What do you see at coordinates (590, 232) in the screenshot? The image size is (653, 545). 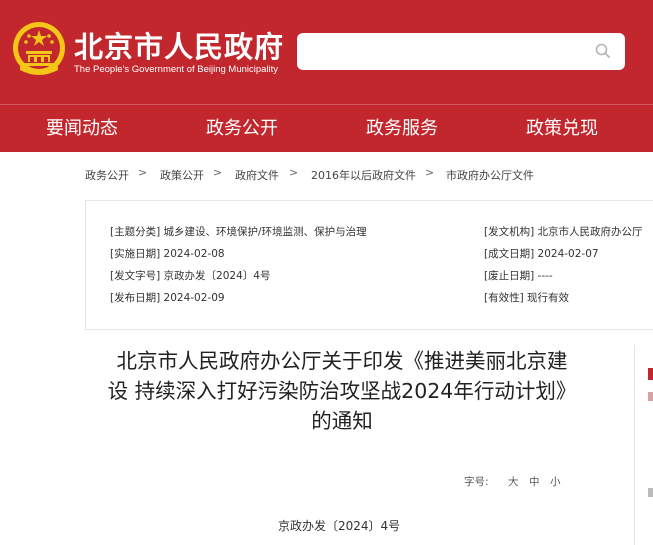 I see `meta-value: 北京市人民政府办公厅` at bounding box center [590, 232].